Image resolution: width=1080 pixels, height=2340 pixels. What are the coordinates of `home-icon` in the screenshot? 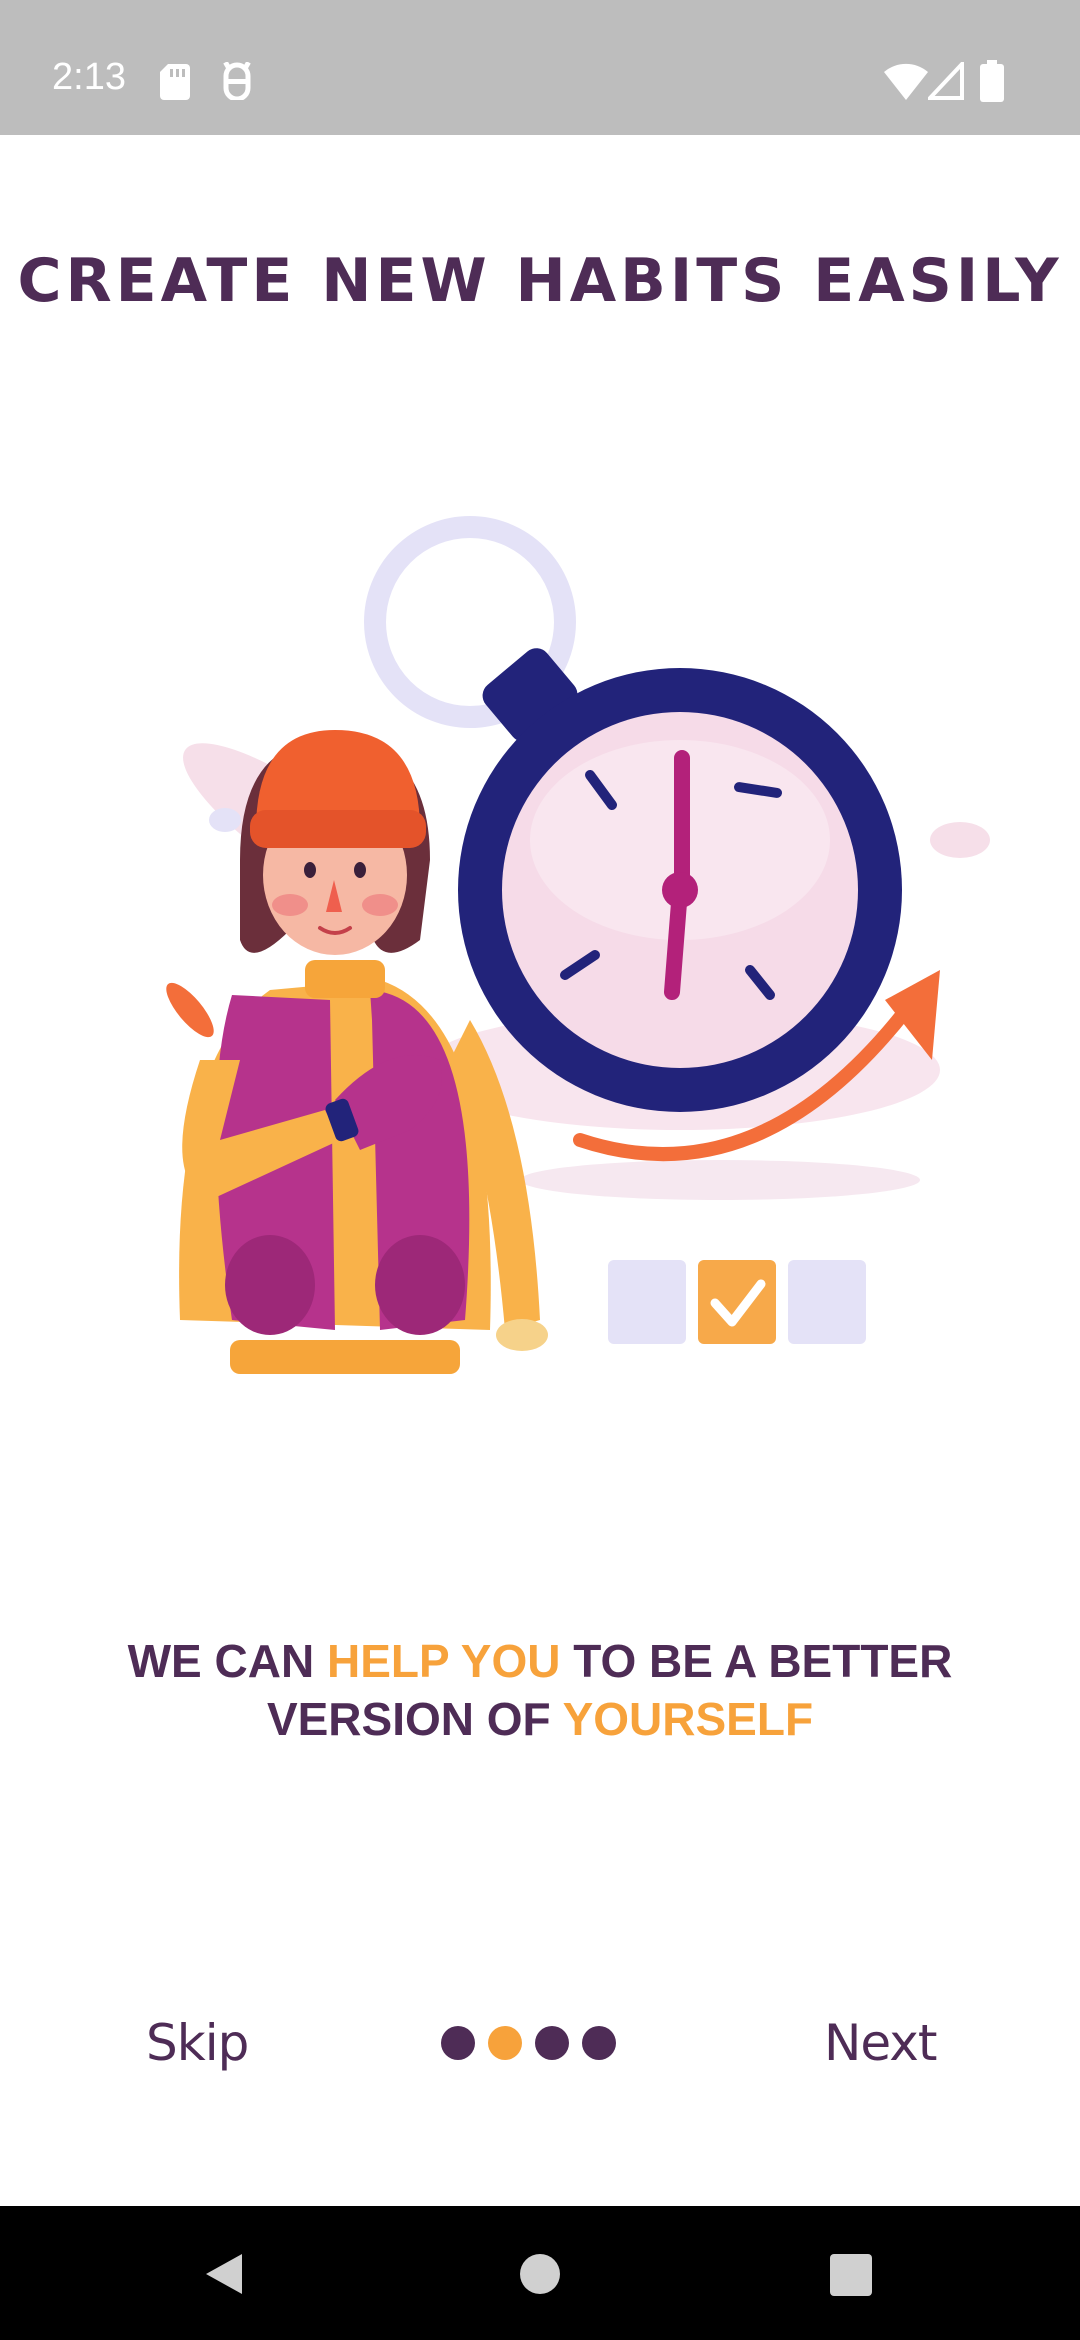 It's located at (540, 2276).